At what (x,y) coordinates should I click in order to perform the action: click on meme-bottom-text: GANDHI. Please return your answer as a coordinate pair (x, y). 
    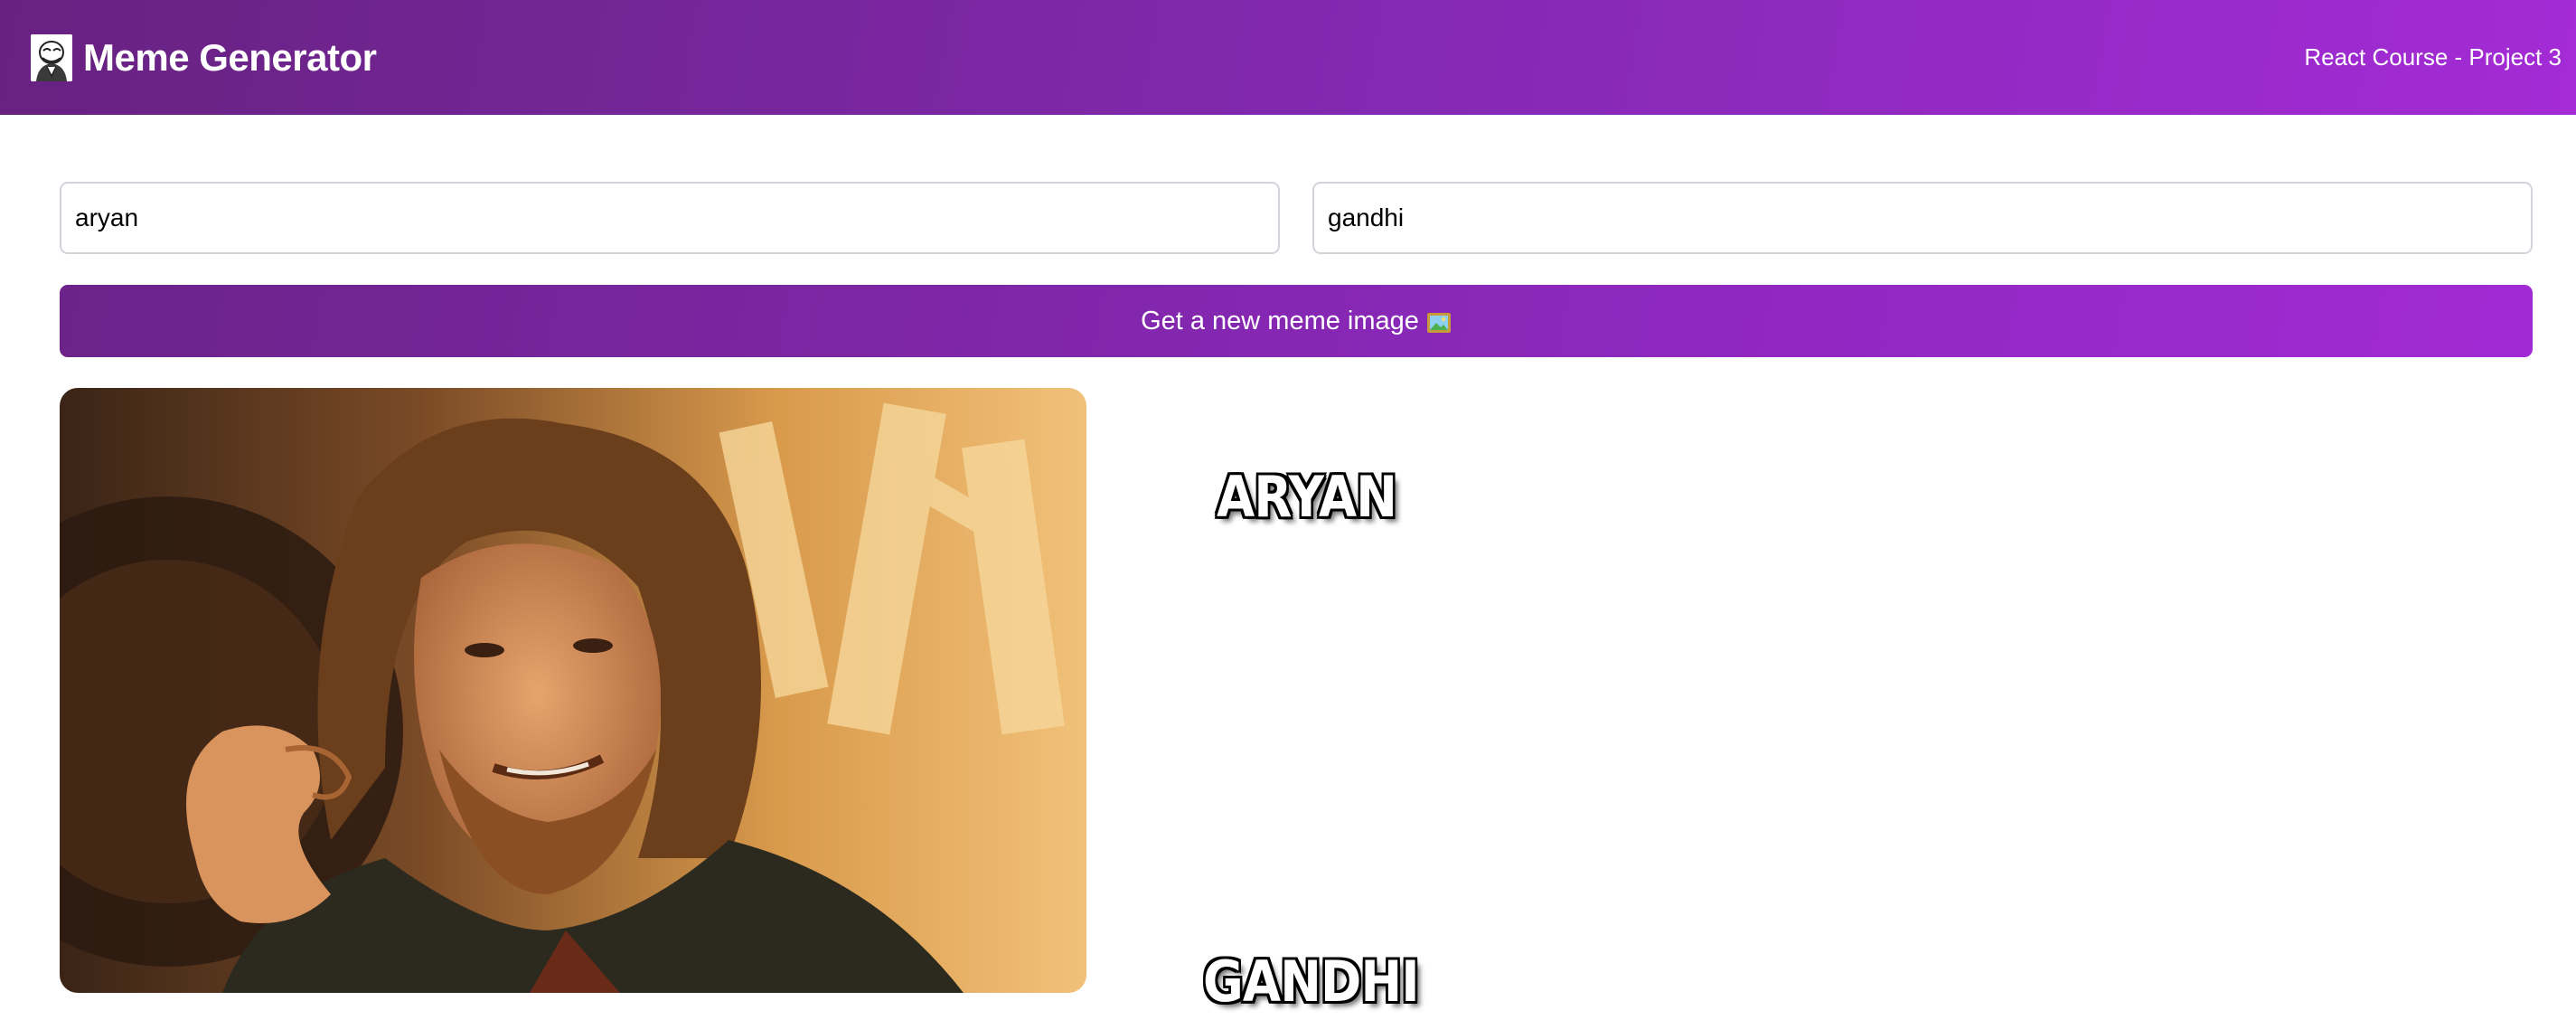
    Looking at the image, I should click on (1311, 982).